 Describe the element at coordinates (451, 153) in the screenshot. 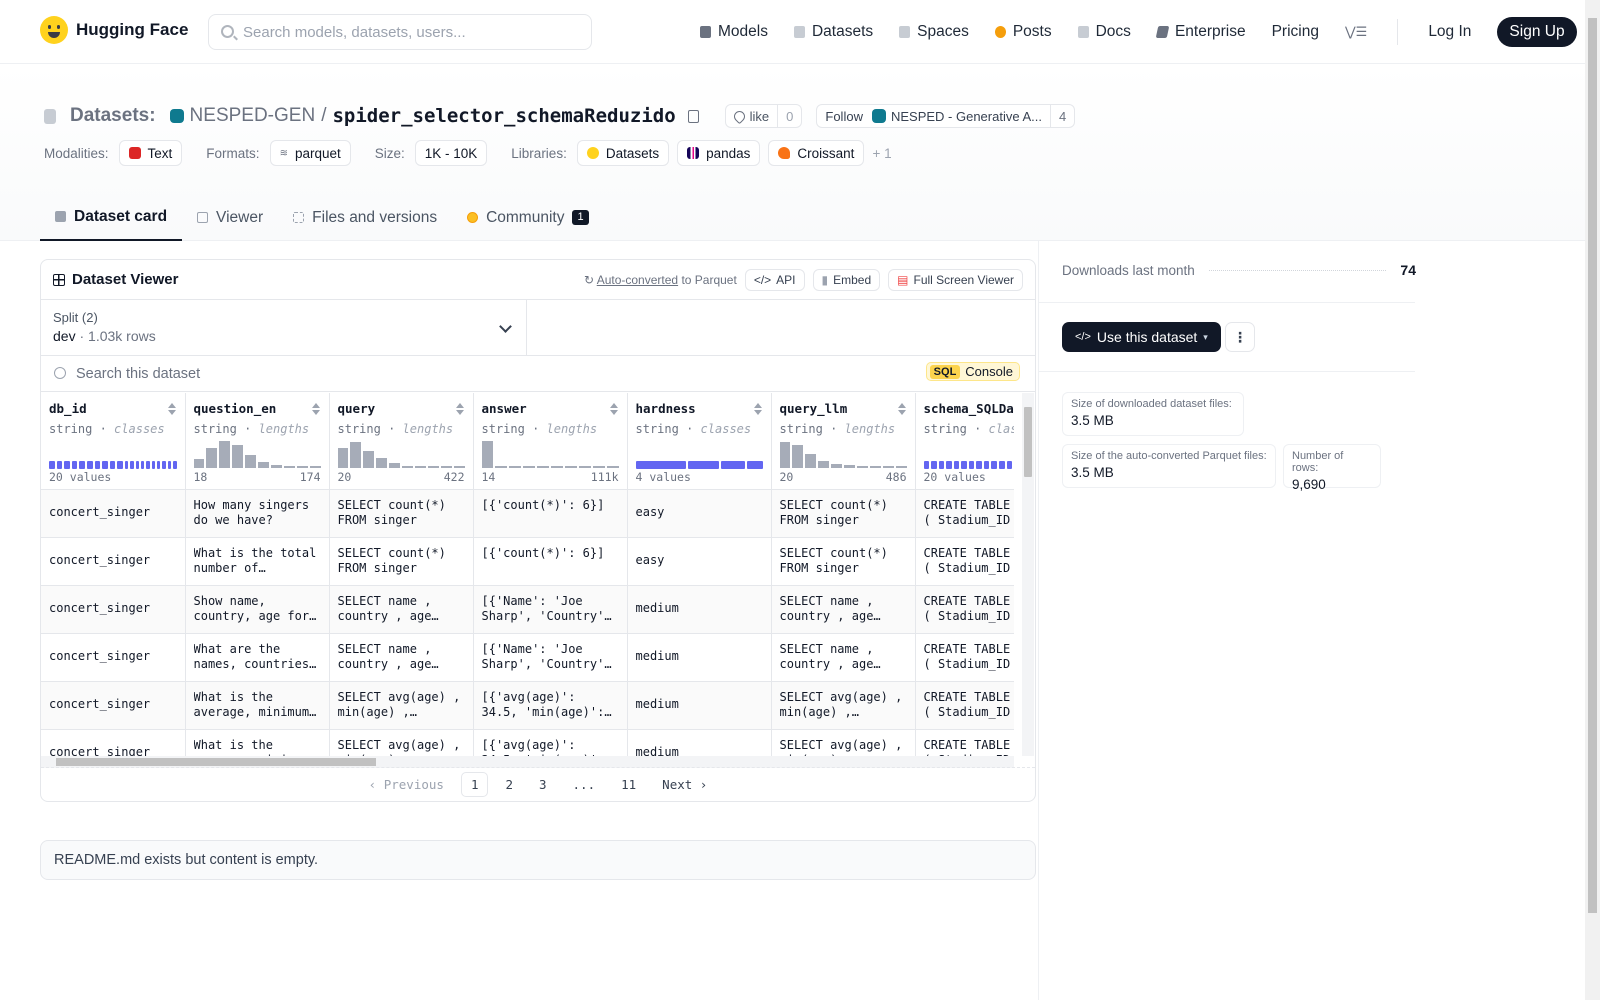

I see `tag-size: 1K - 10K` at that location.